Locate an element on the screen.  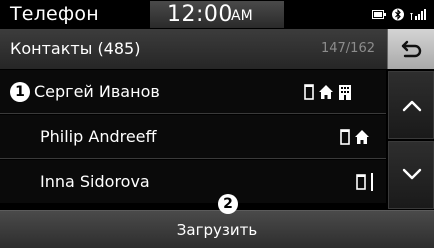
bluetooth-icon is located at coordinates (398, 14).